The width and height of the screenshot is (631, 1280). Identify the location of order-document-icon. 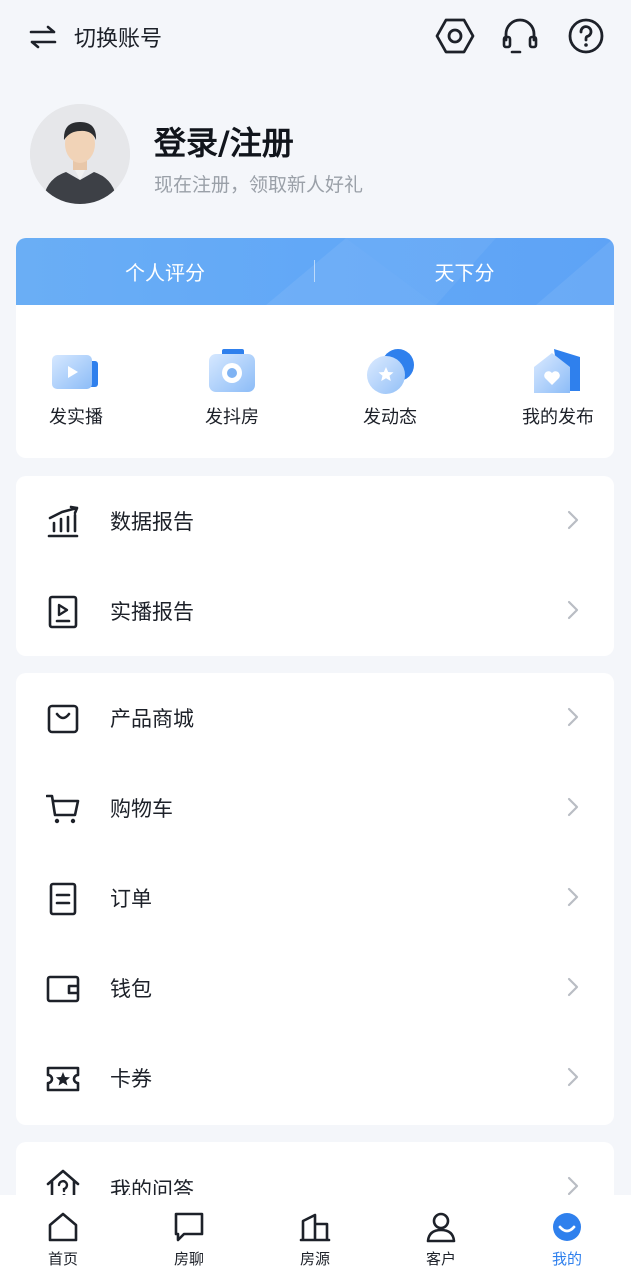
(63, 899).